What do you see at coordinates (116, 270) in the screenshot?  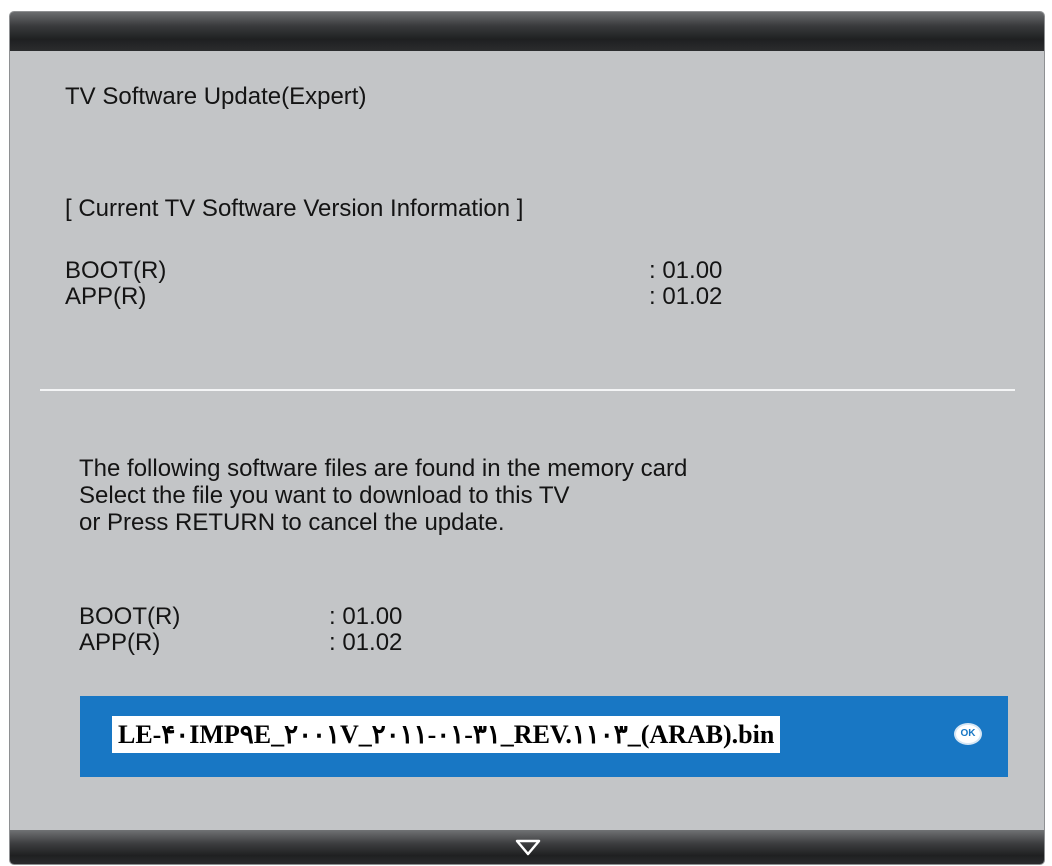 I see `current-boot-label: BOOT(R)` at bounding box center [116, 270].